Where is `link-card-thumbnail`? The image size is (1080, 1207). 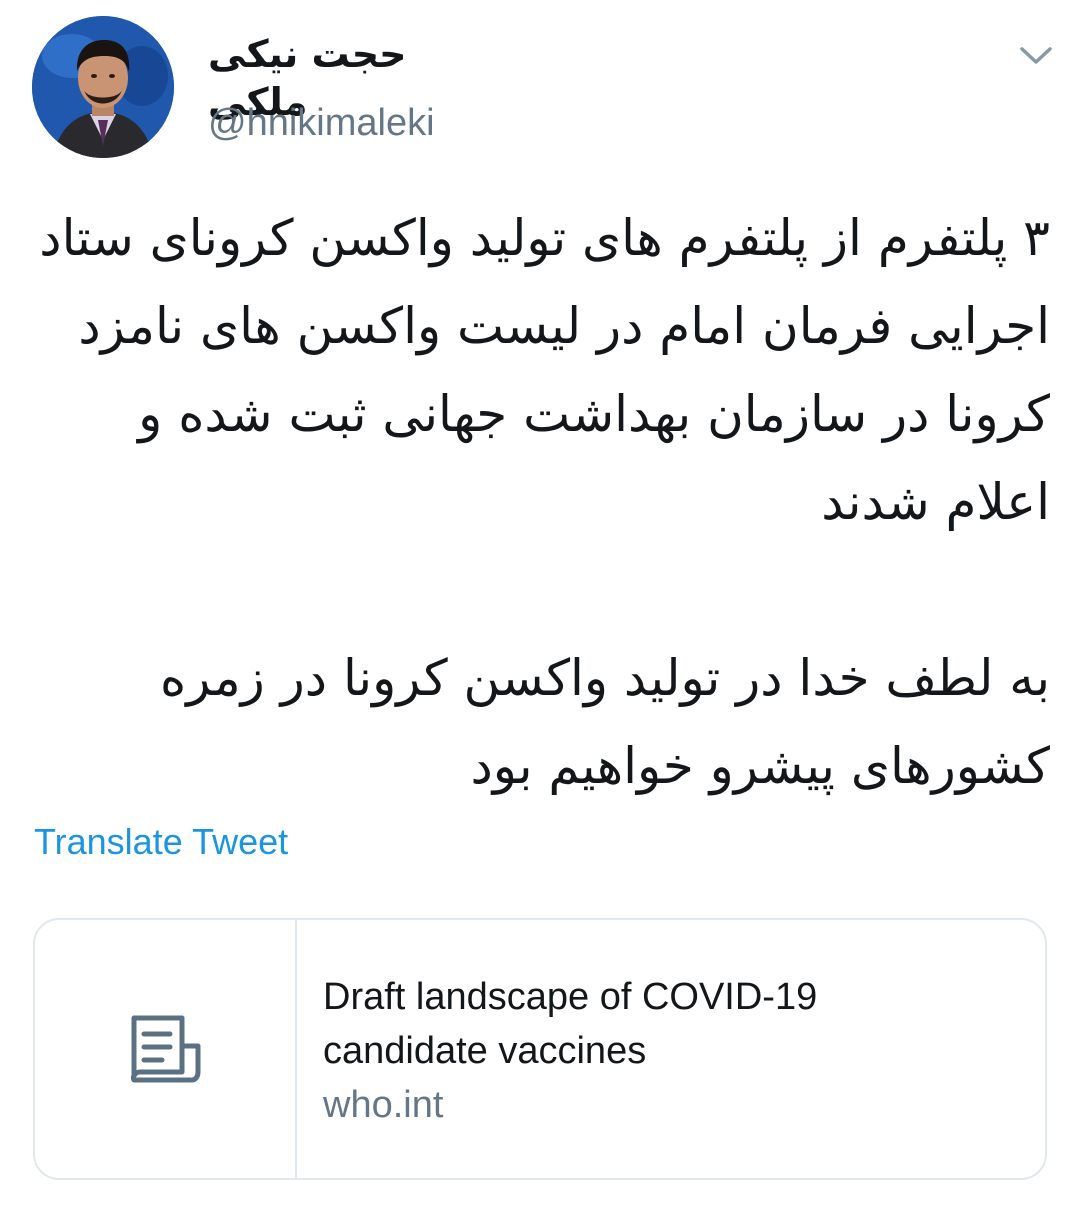
link-card-thumbnail is located at coordinates (166, 1049).